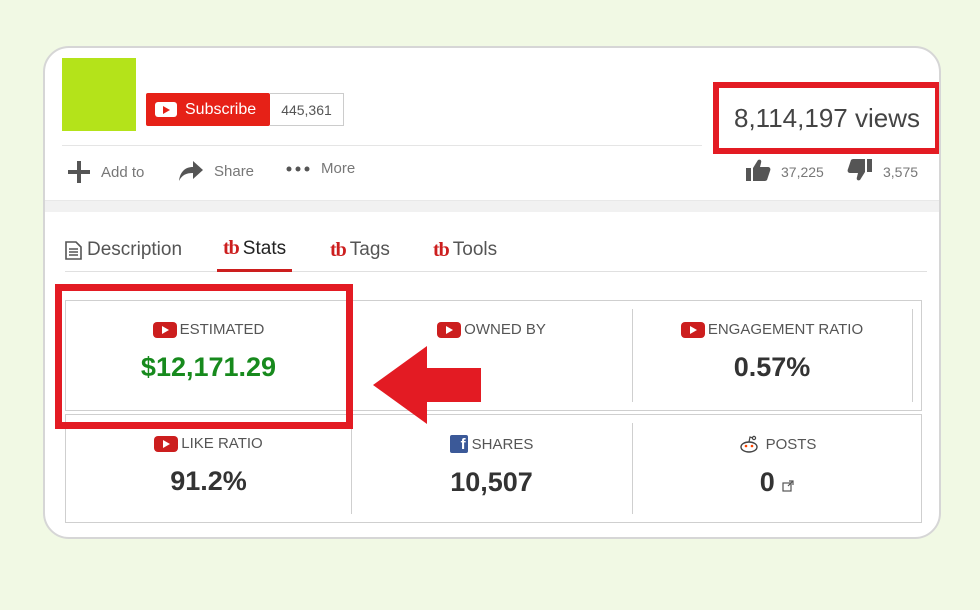 The width and height of the screenshot is (980, 610). What do you see at coordinates (204, 356) in the screenshot?
I see `estimated-highlight-box` at bounding box center [204, 356].